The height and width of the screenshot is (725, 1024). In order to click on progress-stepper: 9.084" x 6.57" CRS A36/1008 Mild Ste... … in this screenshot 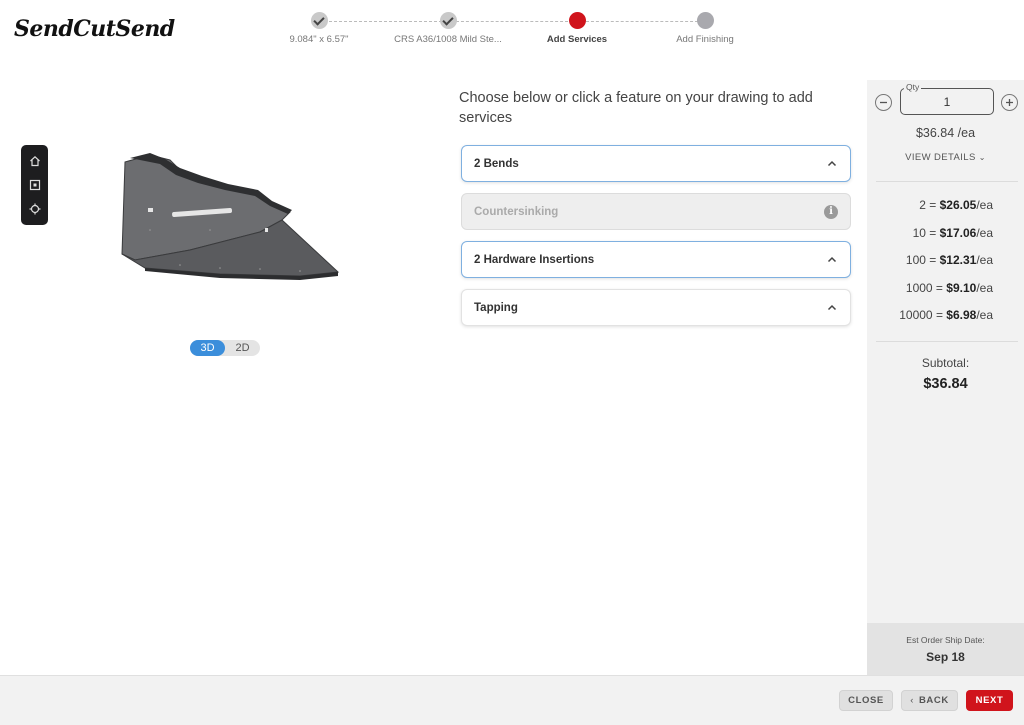, I will do `click(512, 32)`.